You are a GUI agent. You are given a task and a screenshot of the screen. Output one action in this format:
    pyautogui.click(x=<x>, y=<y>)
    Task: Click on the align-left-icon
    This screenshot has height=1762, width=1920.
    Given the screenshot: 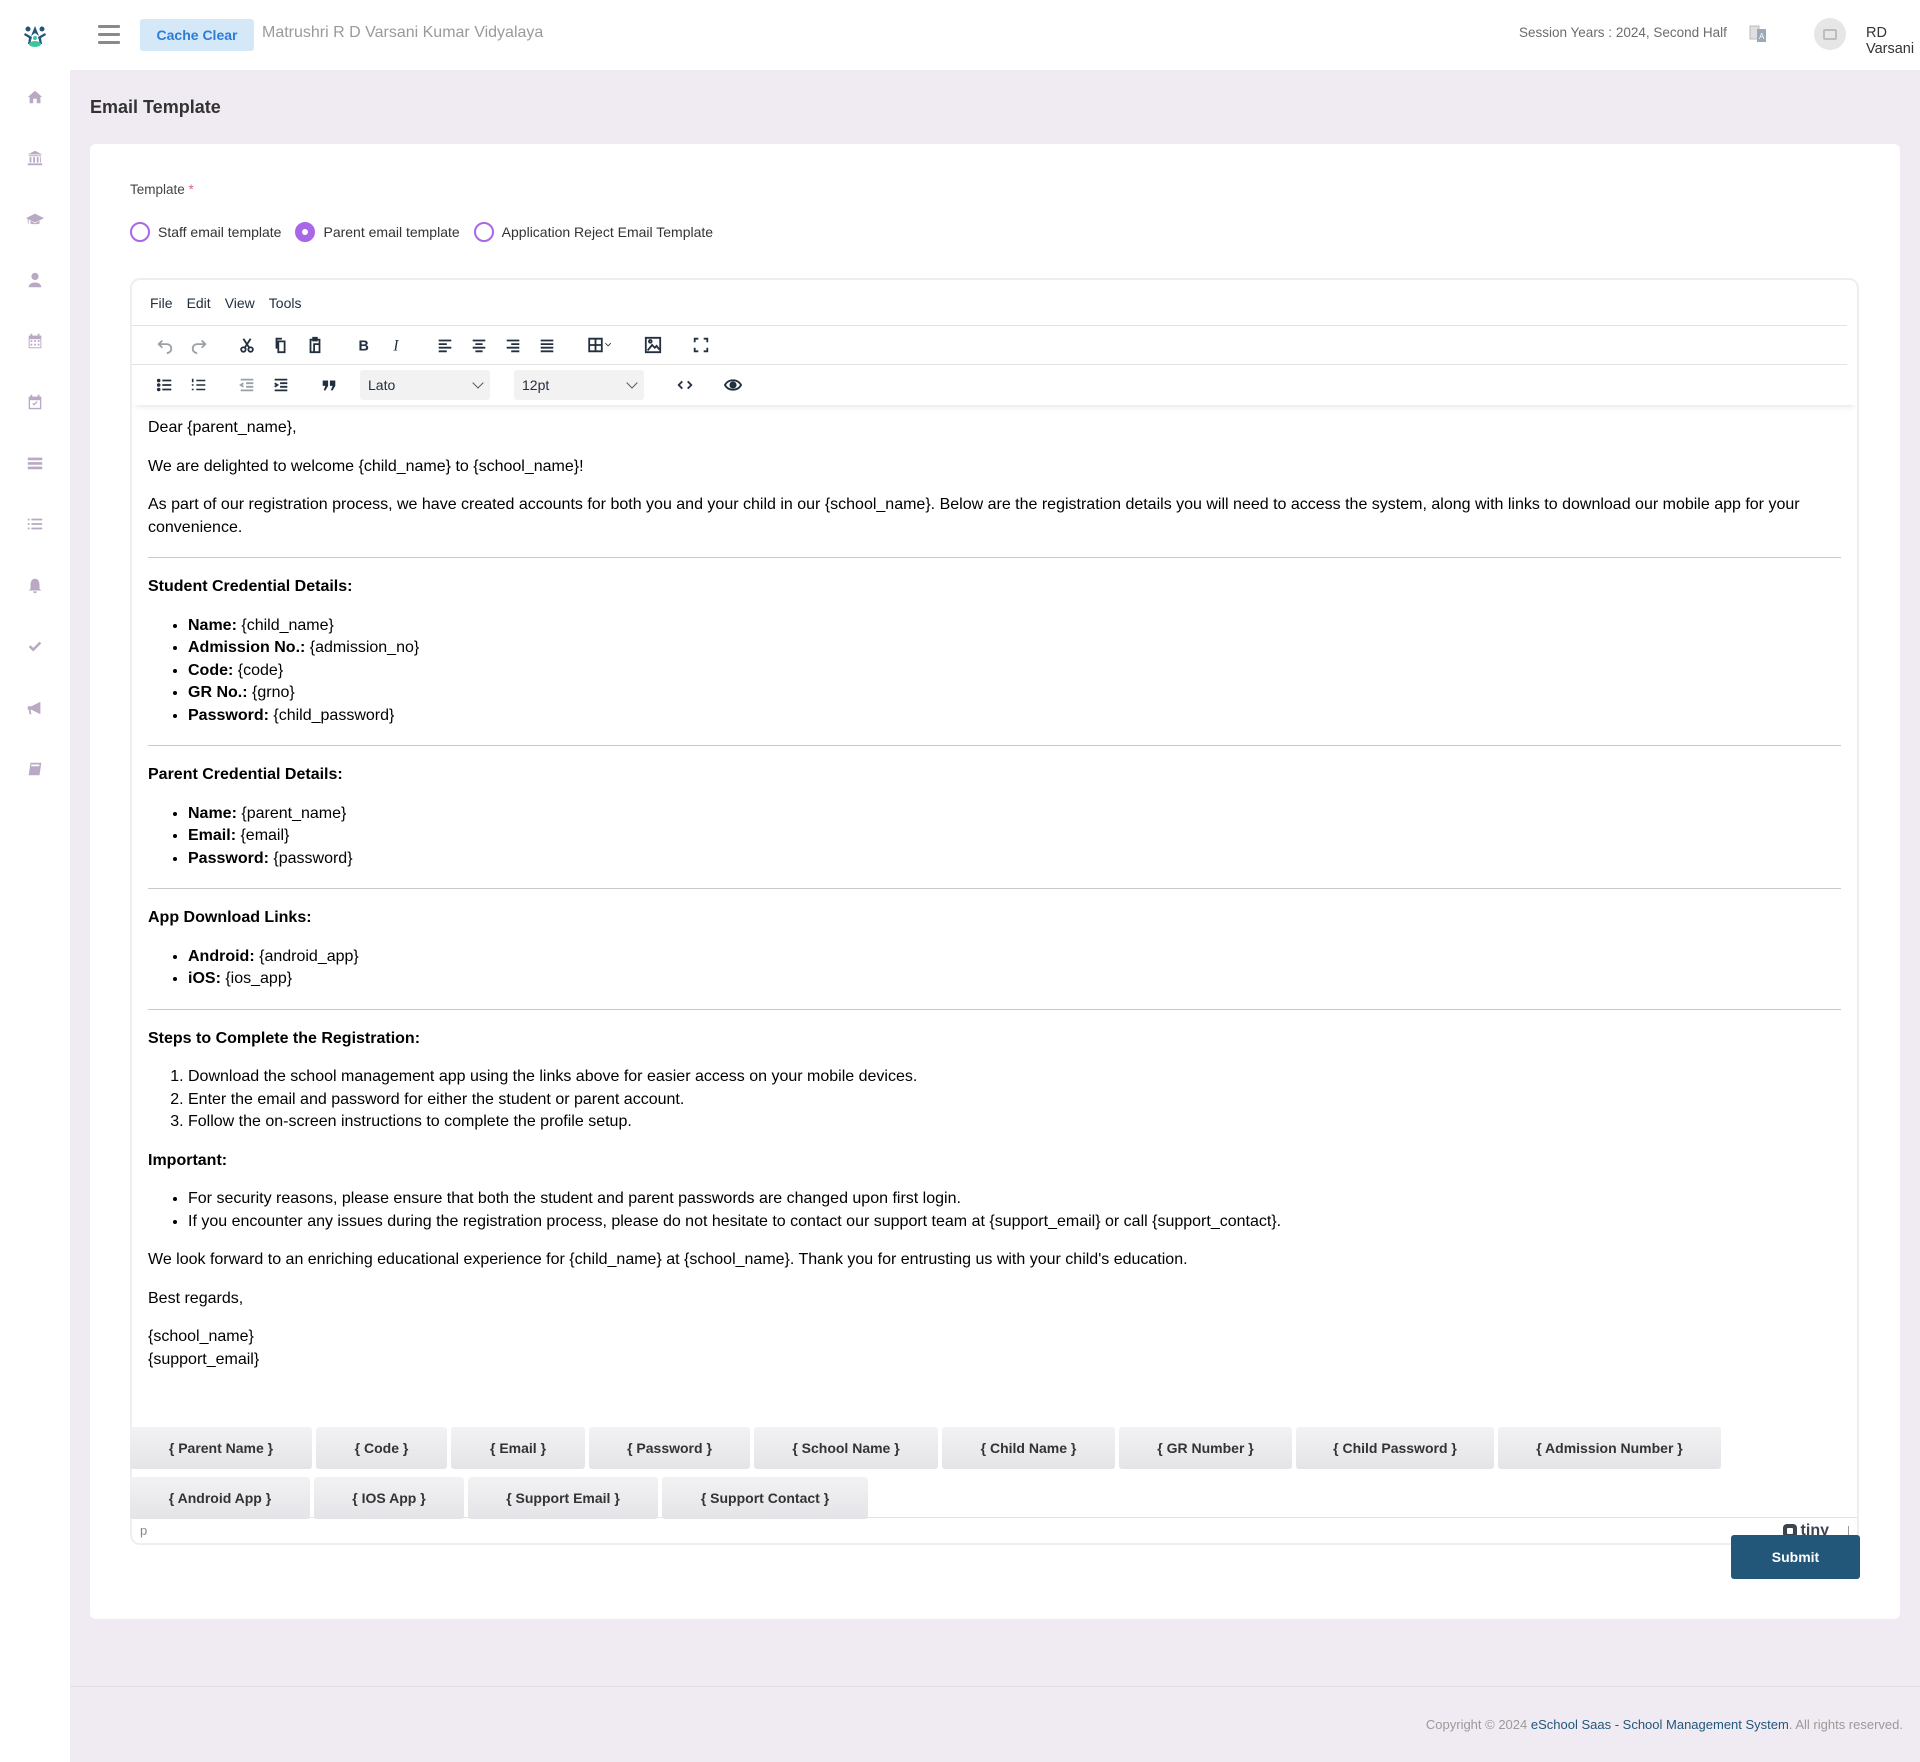 What is the action you would take?
    pyautogui.click(x=445, y=345)
    